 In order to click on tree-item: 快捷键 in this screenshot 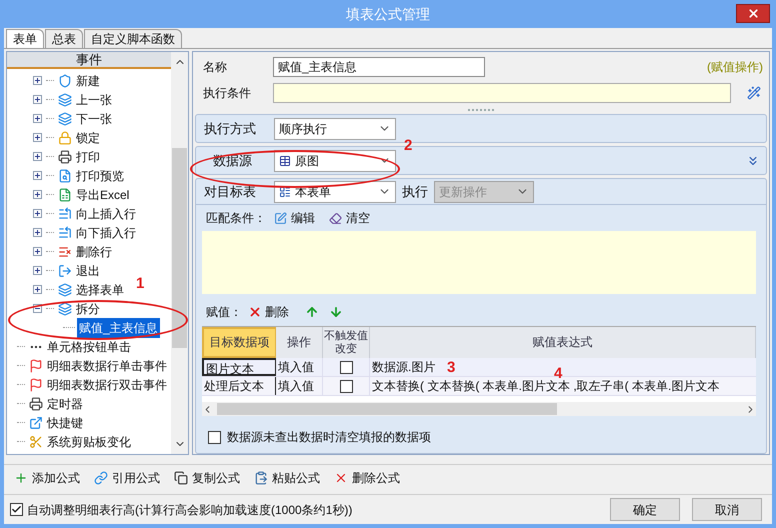, I will do `click(65, 423)`.